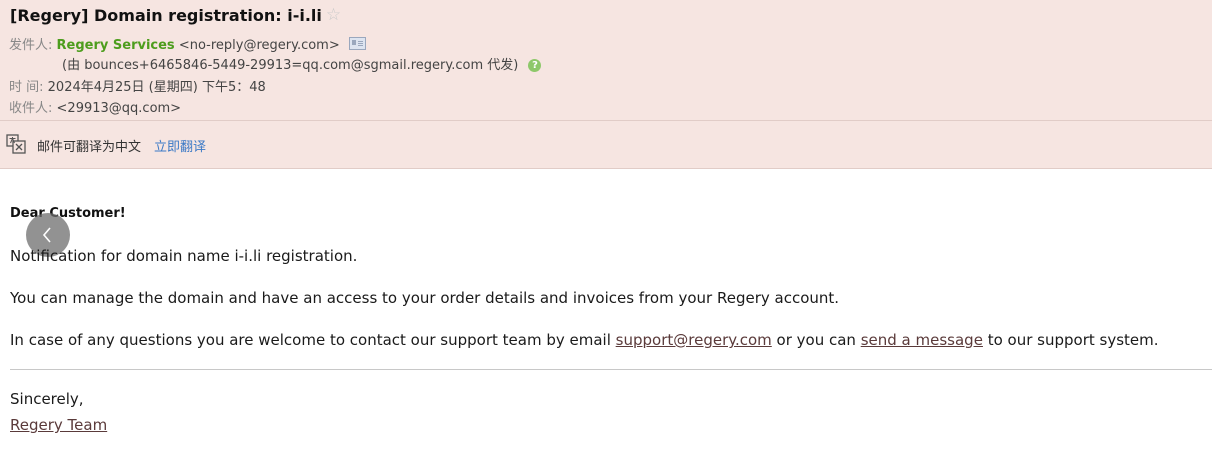  What do you see at coordinates (26, 87) in the screenshot?
I see `time-label: 时 间:` at bounding box center [26, 87].